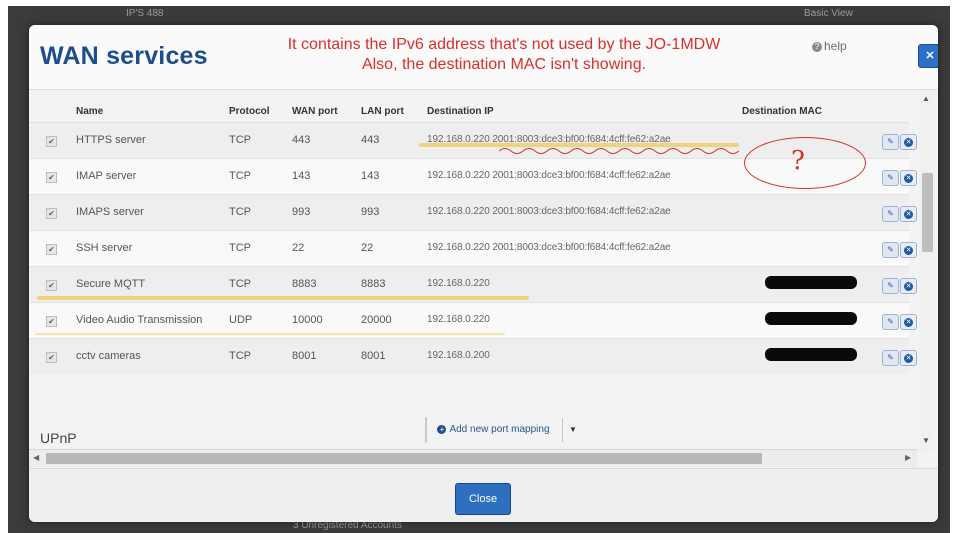  Describe the element at coordinates (817, 46) in the screenshot. I see `help-icon: ?` at that location.